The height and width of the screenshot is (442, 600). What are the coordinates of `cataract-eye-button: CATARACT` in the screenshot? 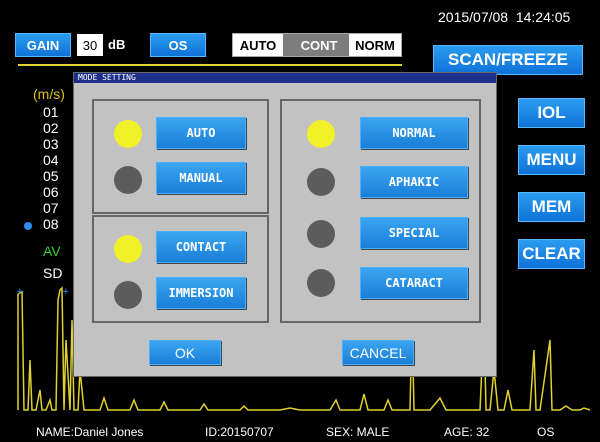 It's located at (414, 283).